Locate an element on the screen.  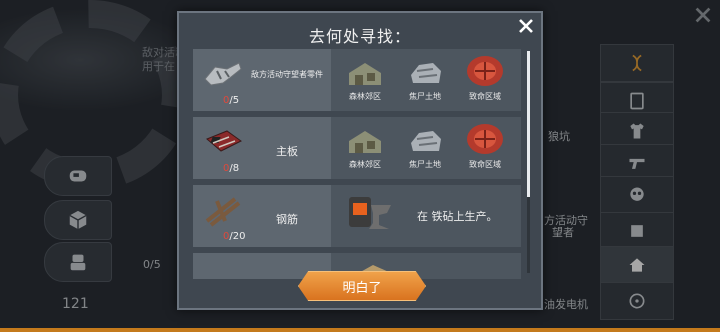
anvil-icon is located at coordinates (370, 214).